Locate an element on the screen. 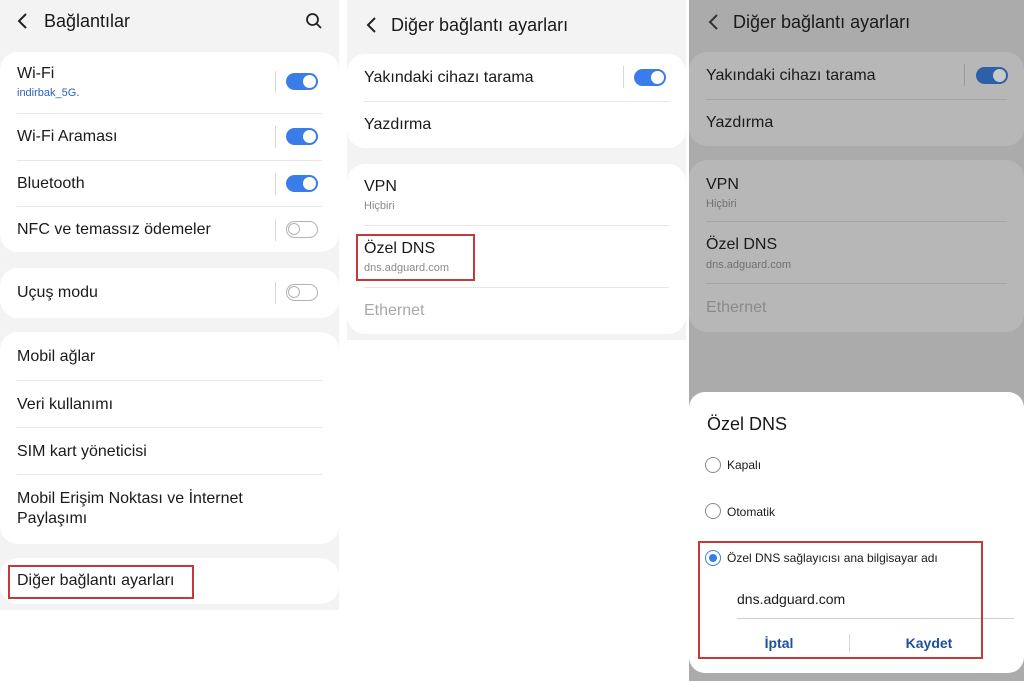 The image size is (1024, 681). bluetooth-toggle is located at coordinates (302, 183).